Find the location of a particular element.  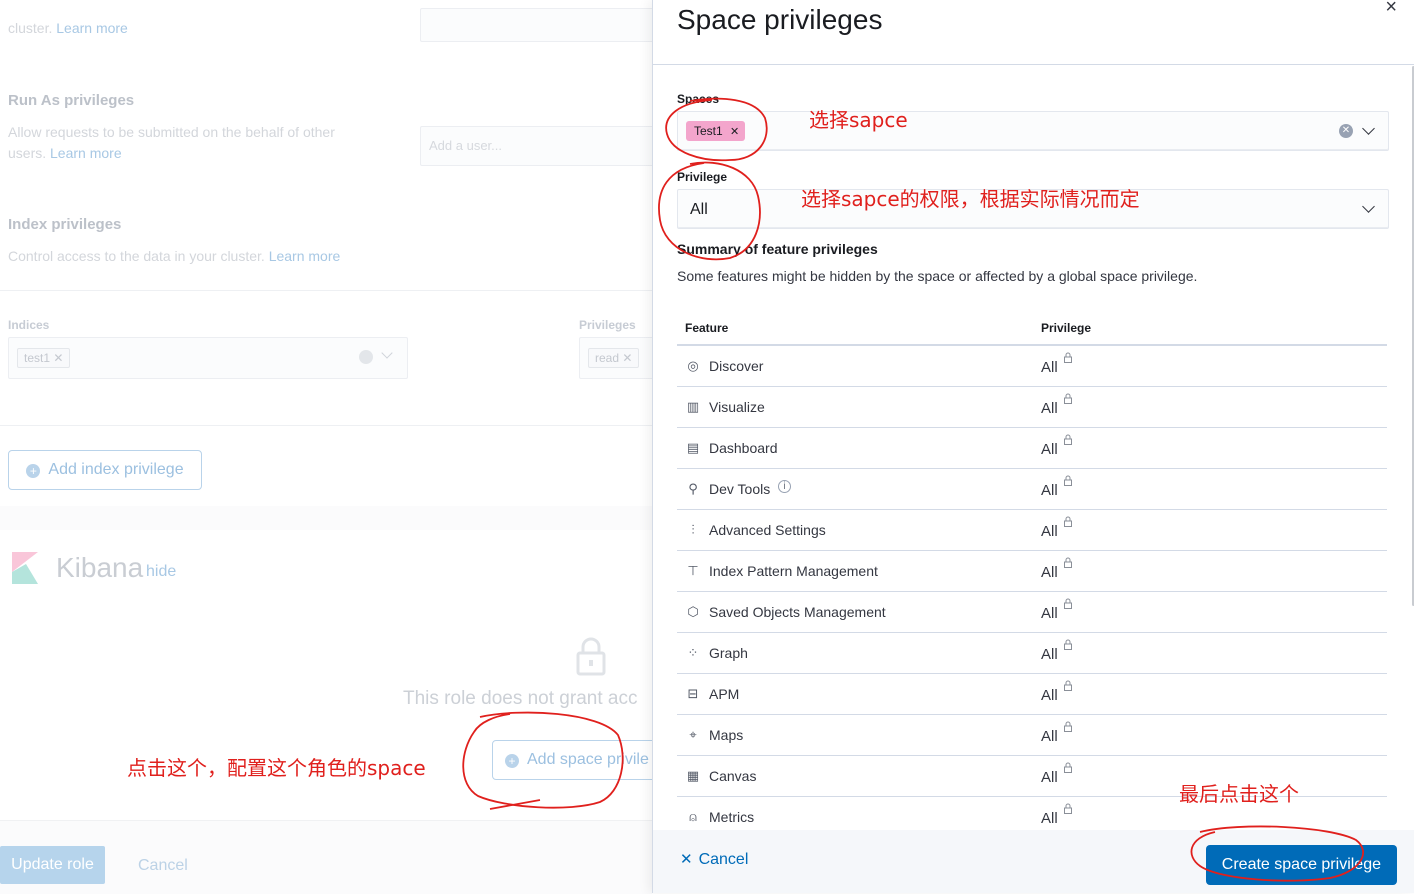

privileges-combo: read ✕ is located at coordinates (616, 358).